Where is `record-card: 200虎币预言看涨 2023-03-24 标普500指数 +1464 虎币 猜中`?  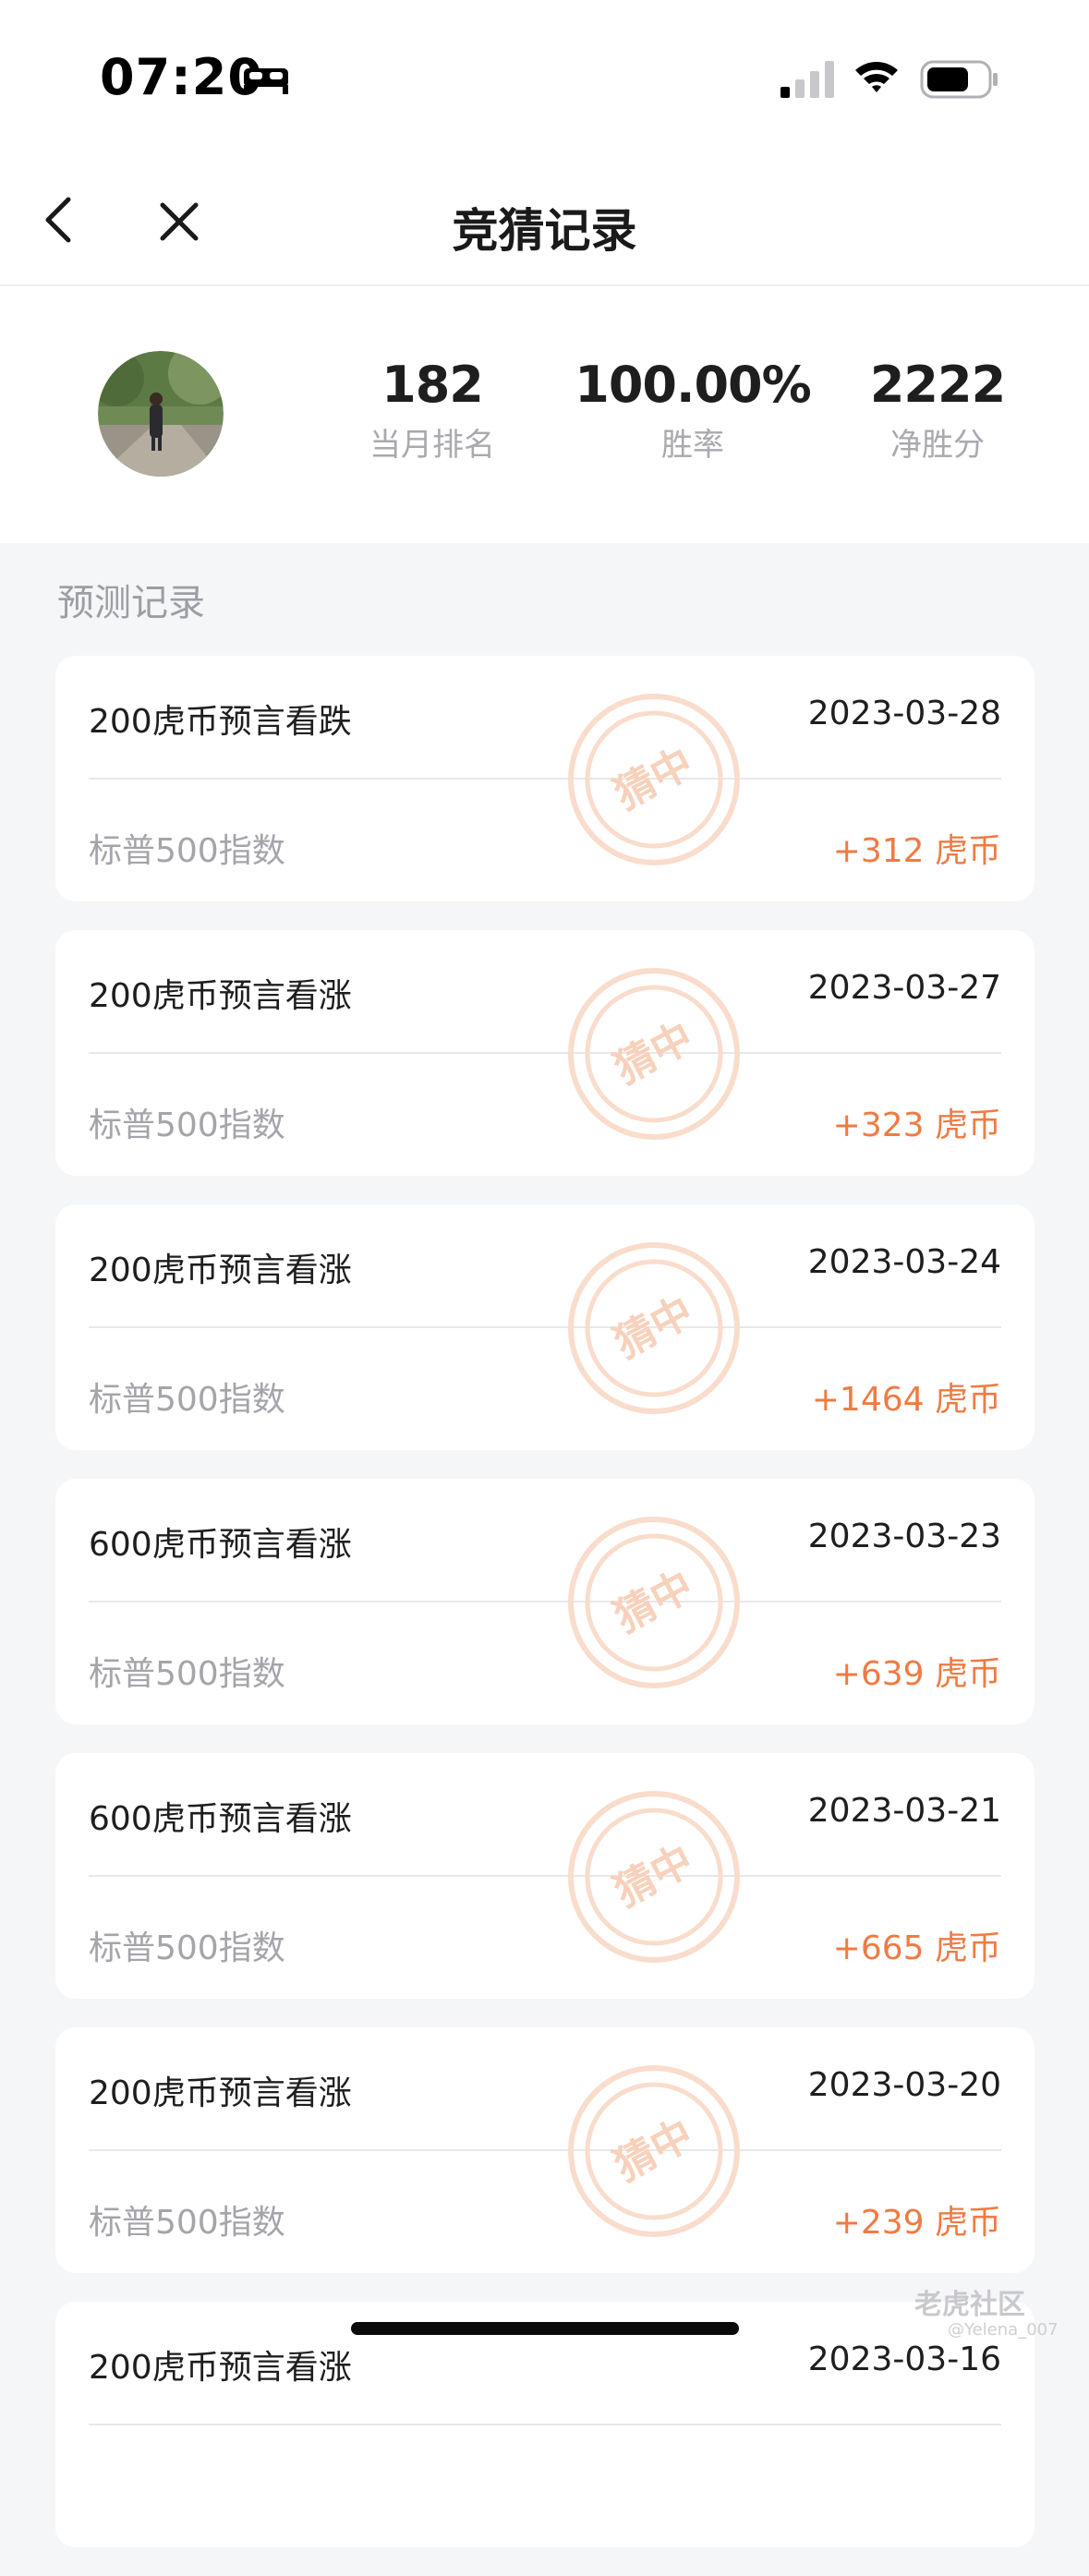
record-card: 200虎币预言看涨 2023-03-24 标普500指数 +1464 虎币 猜中 is located at coordinates (545, 1327).